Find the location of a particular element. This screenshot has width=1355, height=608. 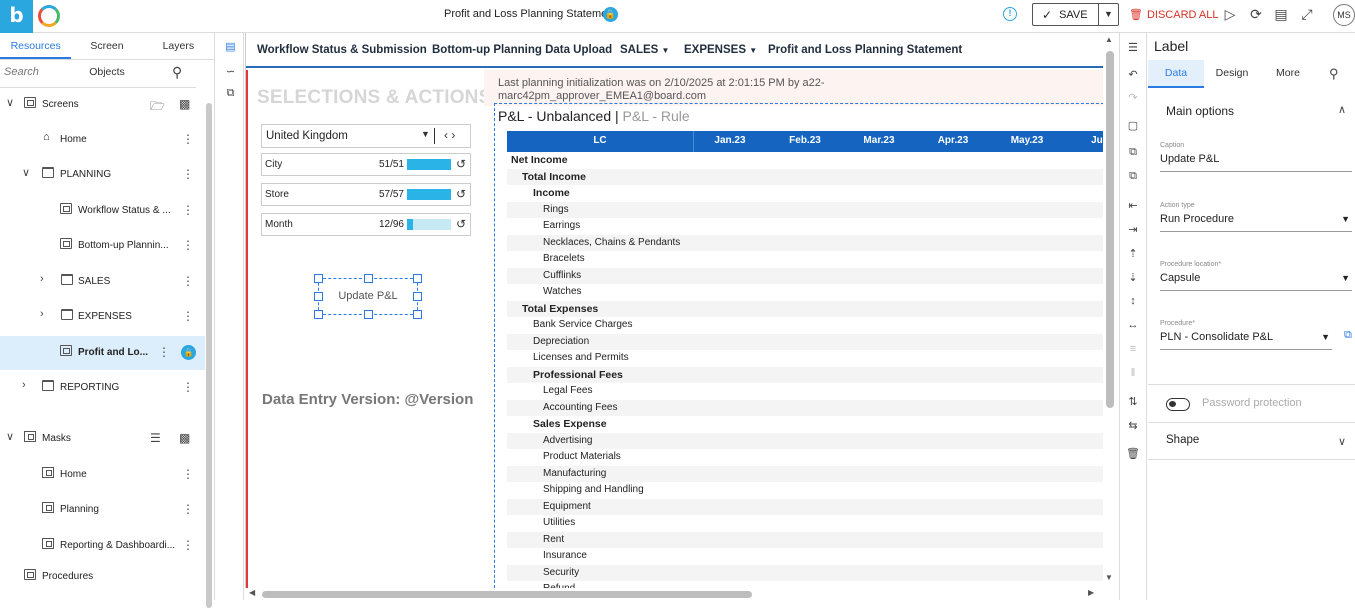

prev-next-icon: ‹ › is located at coordinates (449, 135).